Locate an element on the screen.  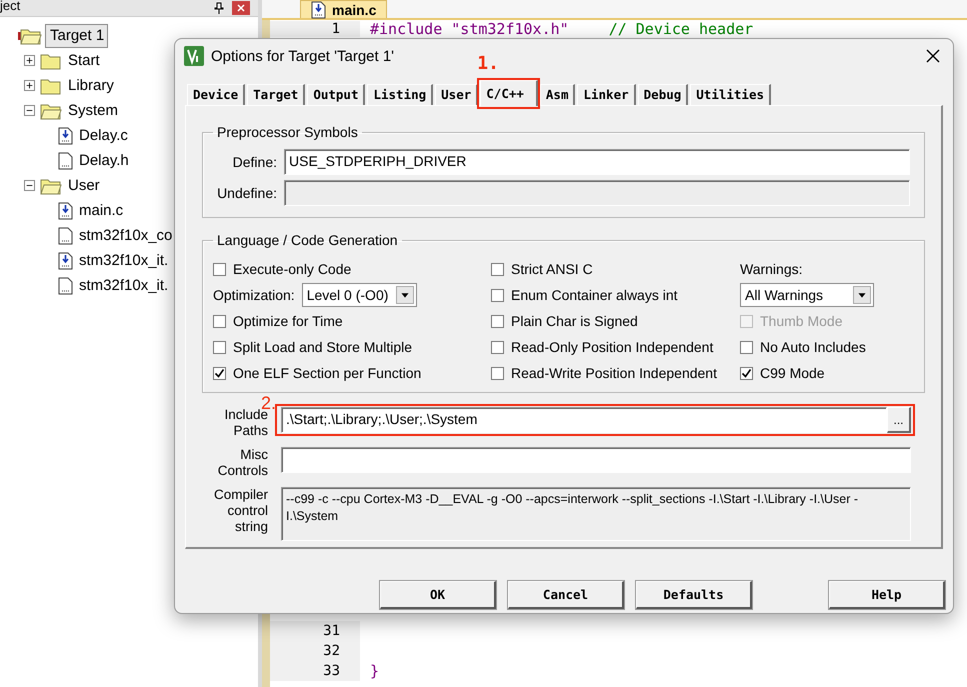
checkbox-label: Plain Char is Signed is located at coordinates (574, 321).